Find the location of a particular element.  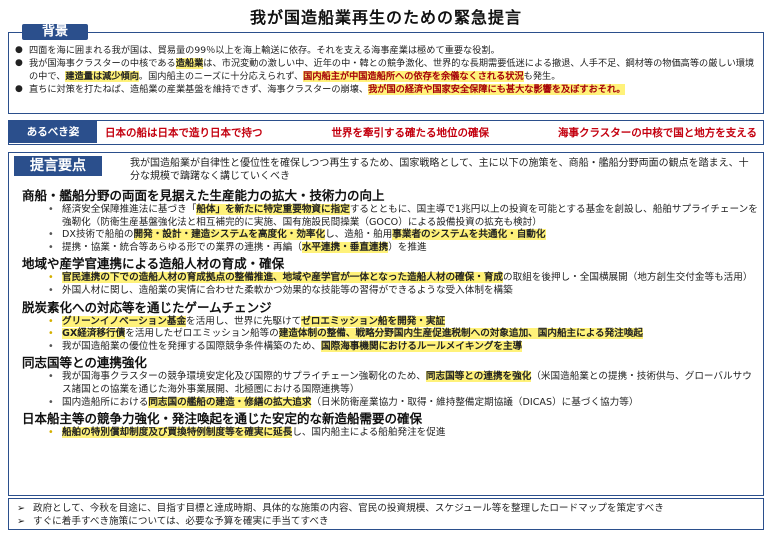

section-bullets: 船舶の特別償却制度及び買換特例制度等を確実に延長し、国内船主による船舶発注を促進 is located at coordinates (391, 433).